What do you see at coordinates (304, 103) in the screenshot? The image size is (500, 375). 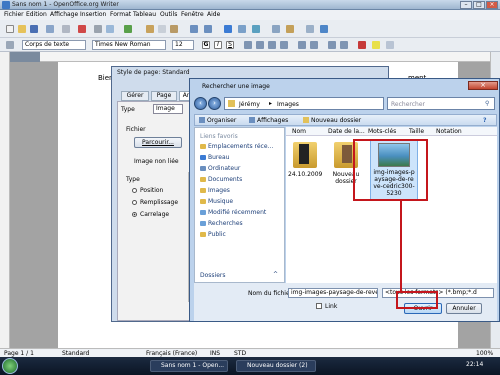 I see `address-bar: Jérémy ▸ Images` at bounding box center [304, 103].